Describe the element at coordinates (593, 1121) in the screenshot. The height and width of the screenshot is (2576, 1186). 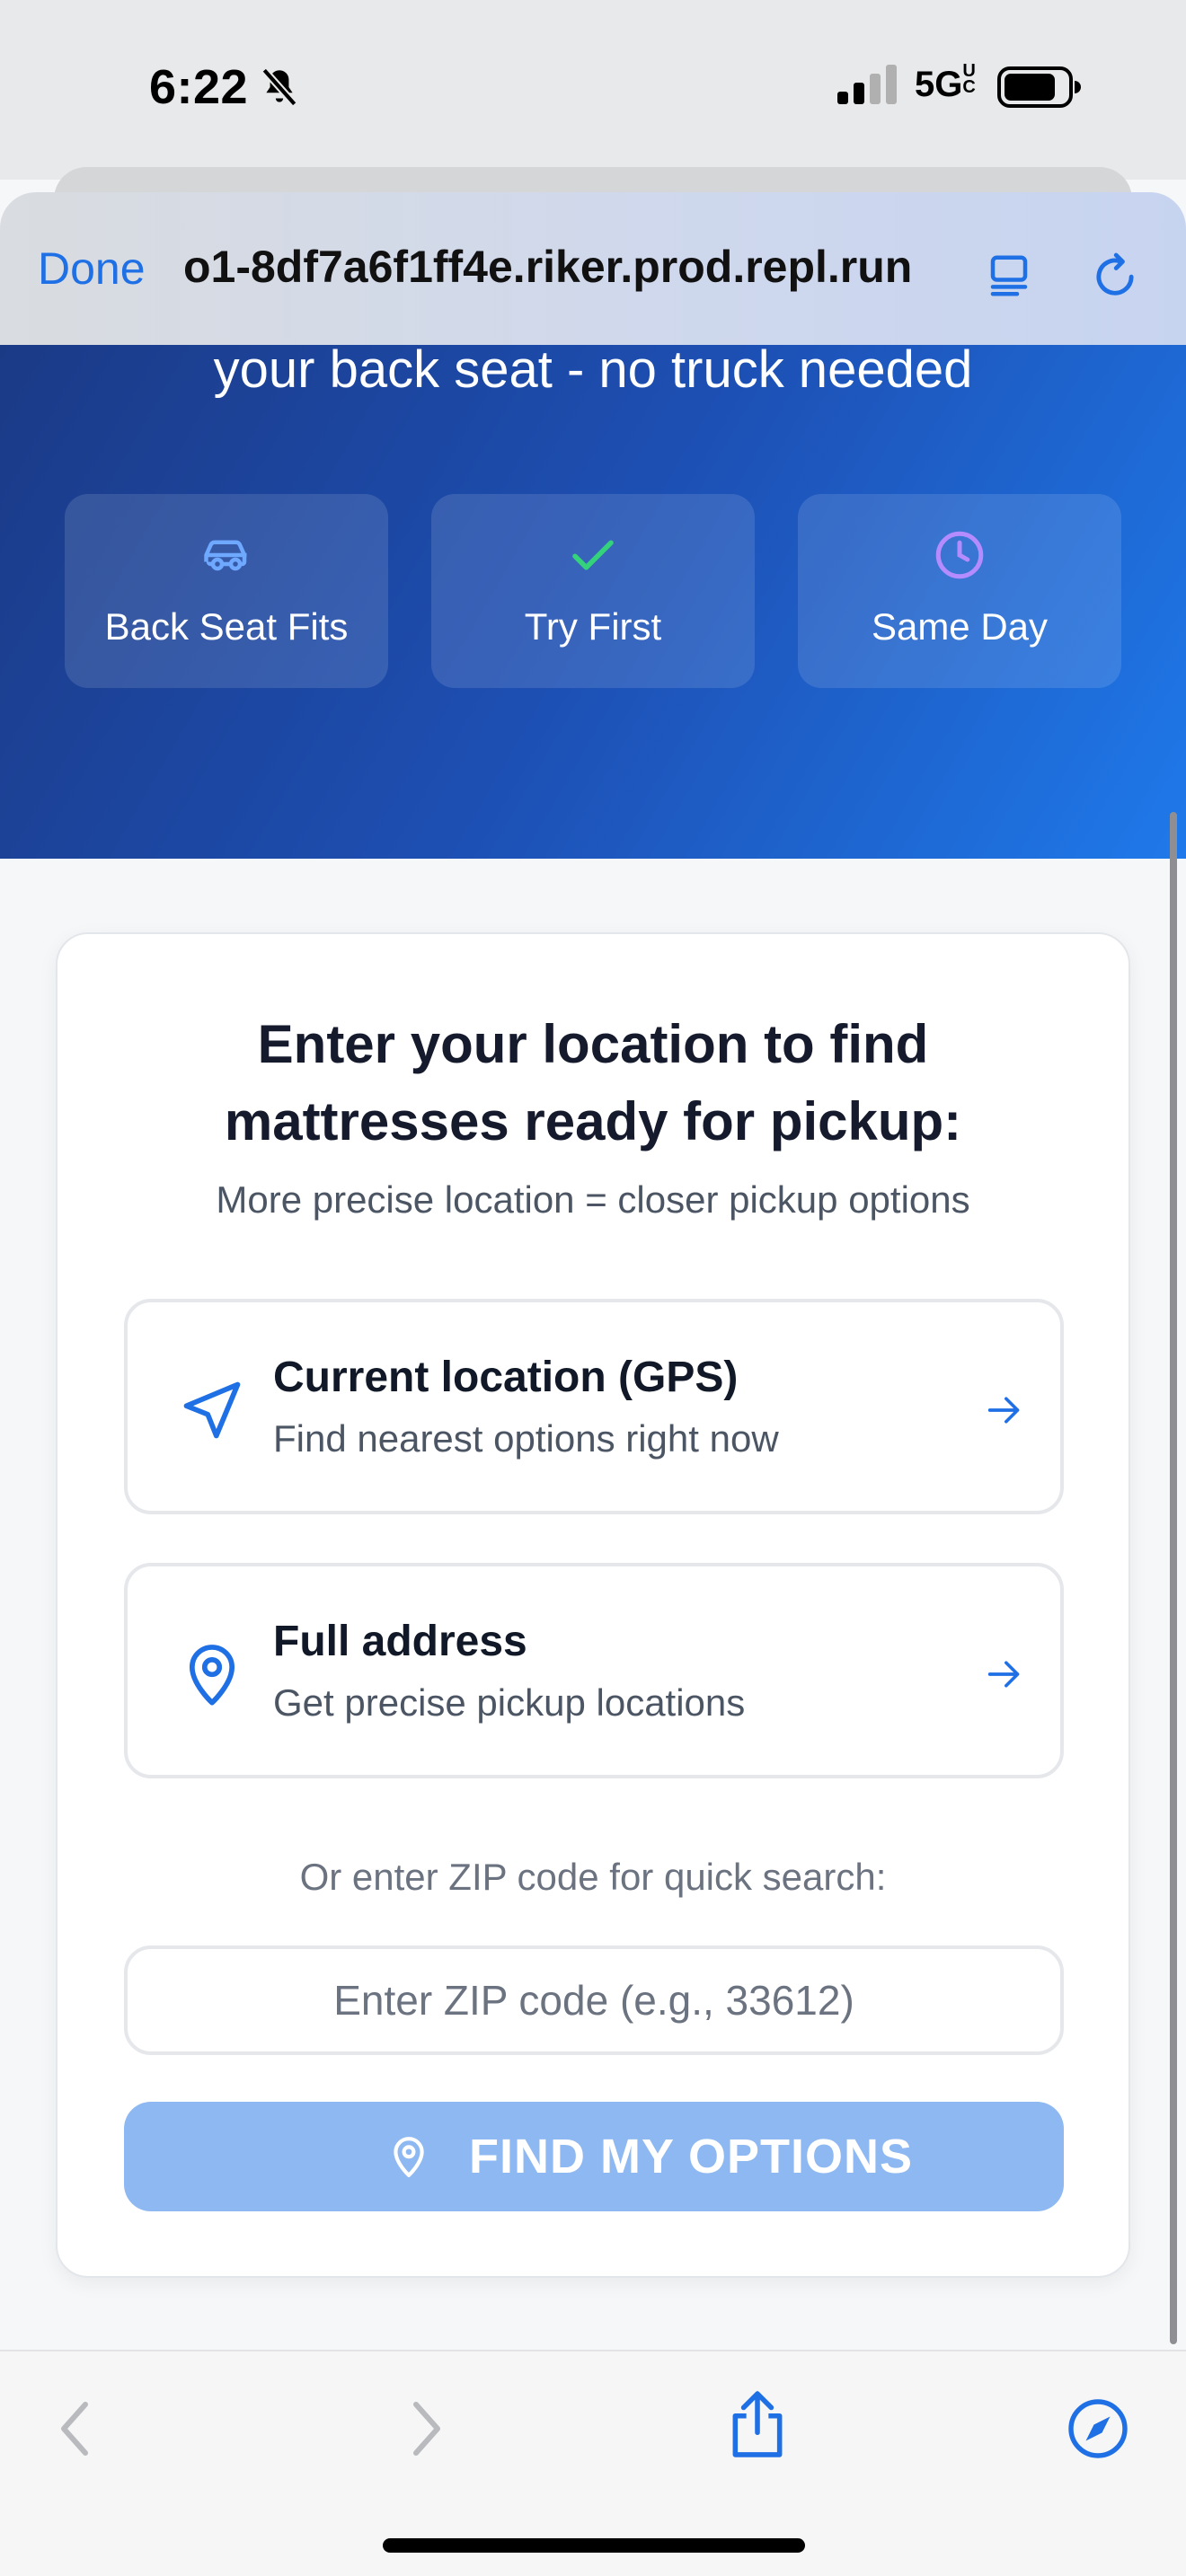
I see `card-title-line: mattresses ready for pickup:` at that location.